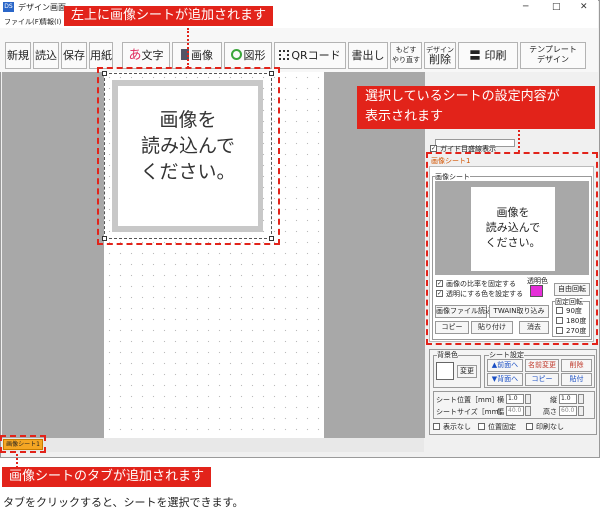 Image resolution: width=600 pixels, height=515 pixels. I want to click on bg-color-swatch, so click(445, 371).